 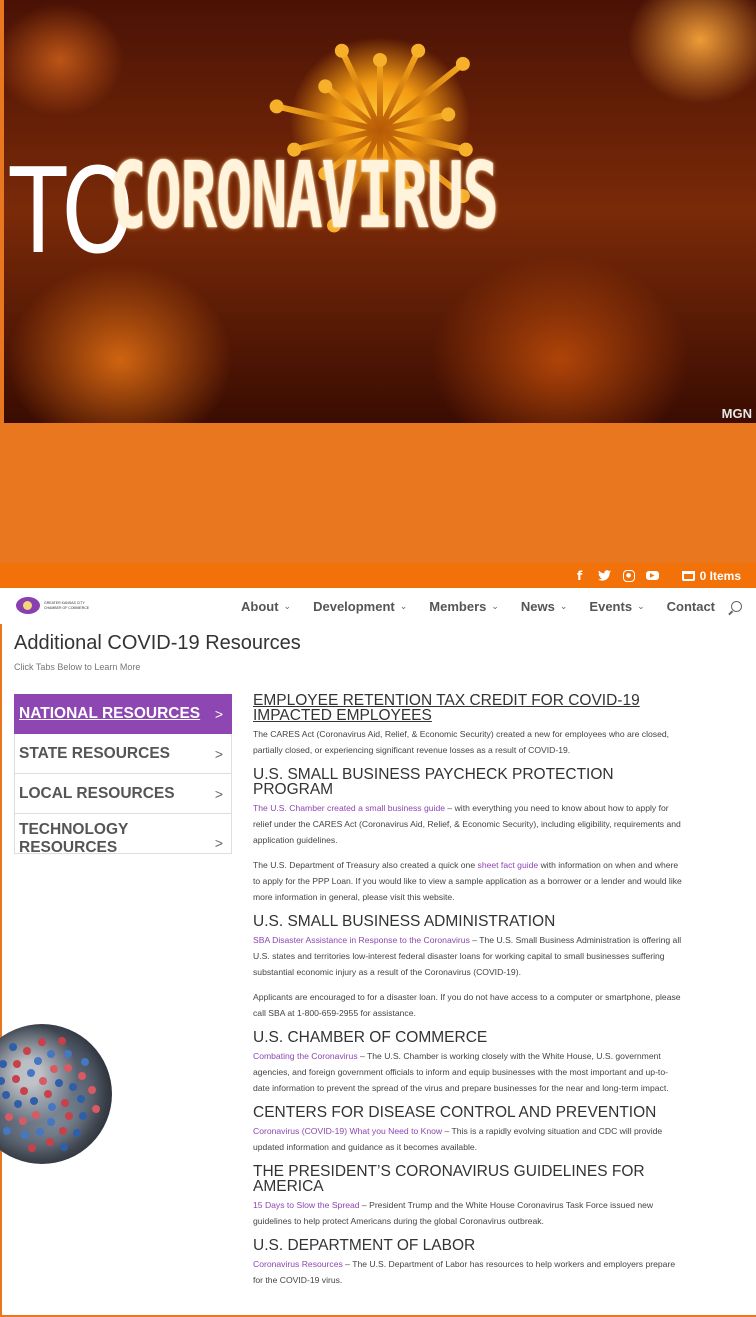 What do you see at coordinates (378, 493) in the screenshot?
I see `orange-band` at bounding box center [378, 493].